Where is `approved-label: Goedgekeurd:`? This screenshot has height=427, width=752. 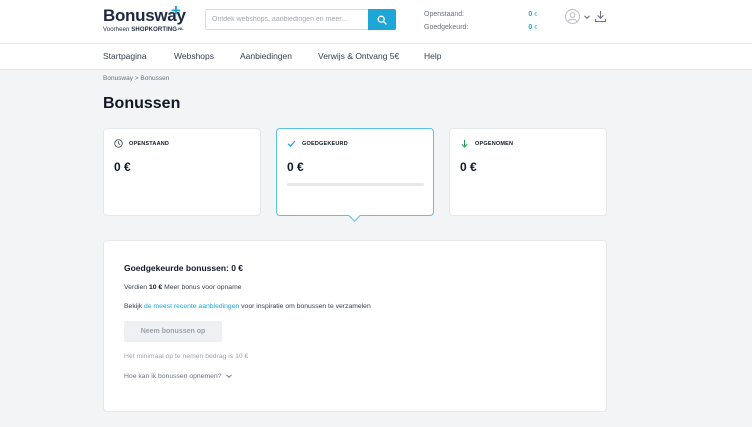
approved-label: Goedgekeurd: is located at coordinates (446, 27).